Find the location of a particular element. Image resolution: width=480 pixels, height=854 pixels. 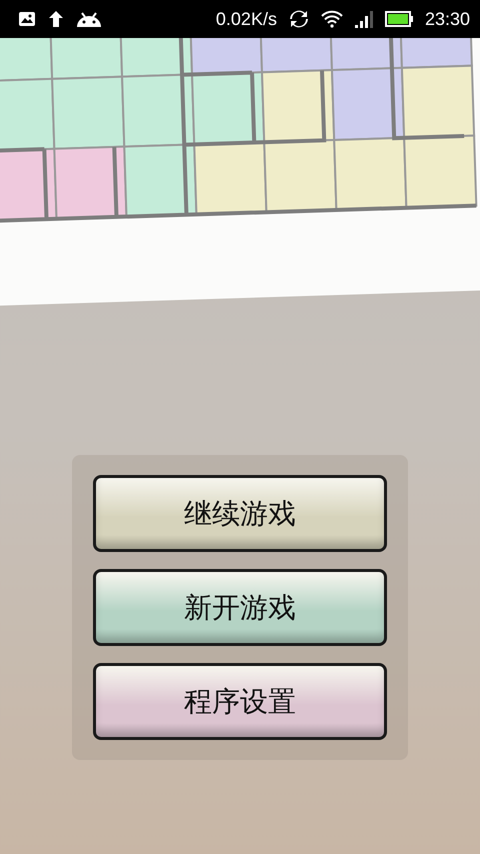

menu-button: 新开游戏 is located at coordinates (240, 607).